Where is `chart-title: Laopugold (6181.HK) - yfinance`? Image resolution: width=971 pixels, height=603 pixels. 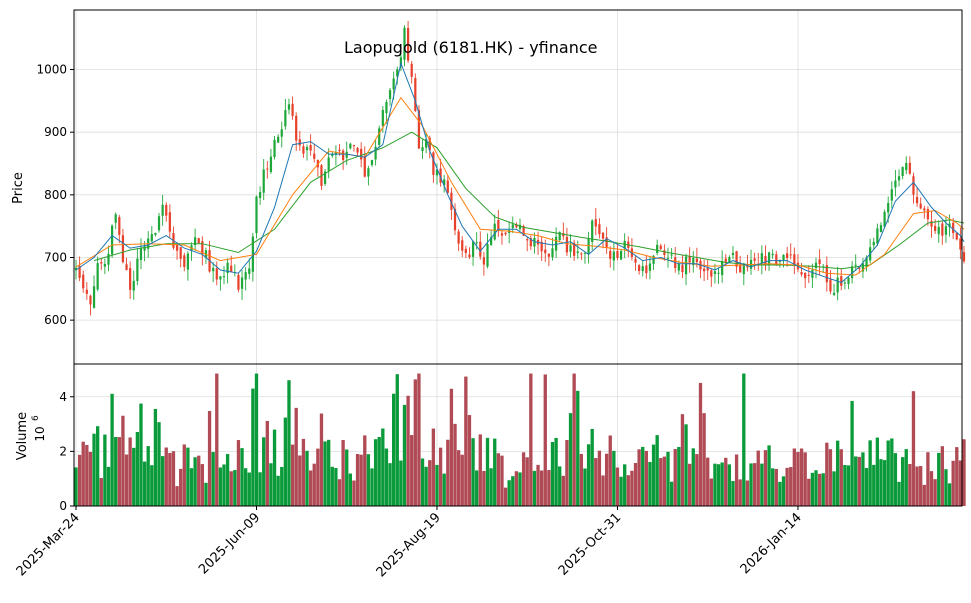
chart-title: Laopugold (6181.HK) - yfinance is located at coordinates (470, 47).